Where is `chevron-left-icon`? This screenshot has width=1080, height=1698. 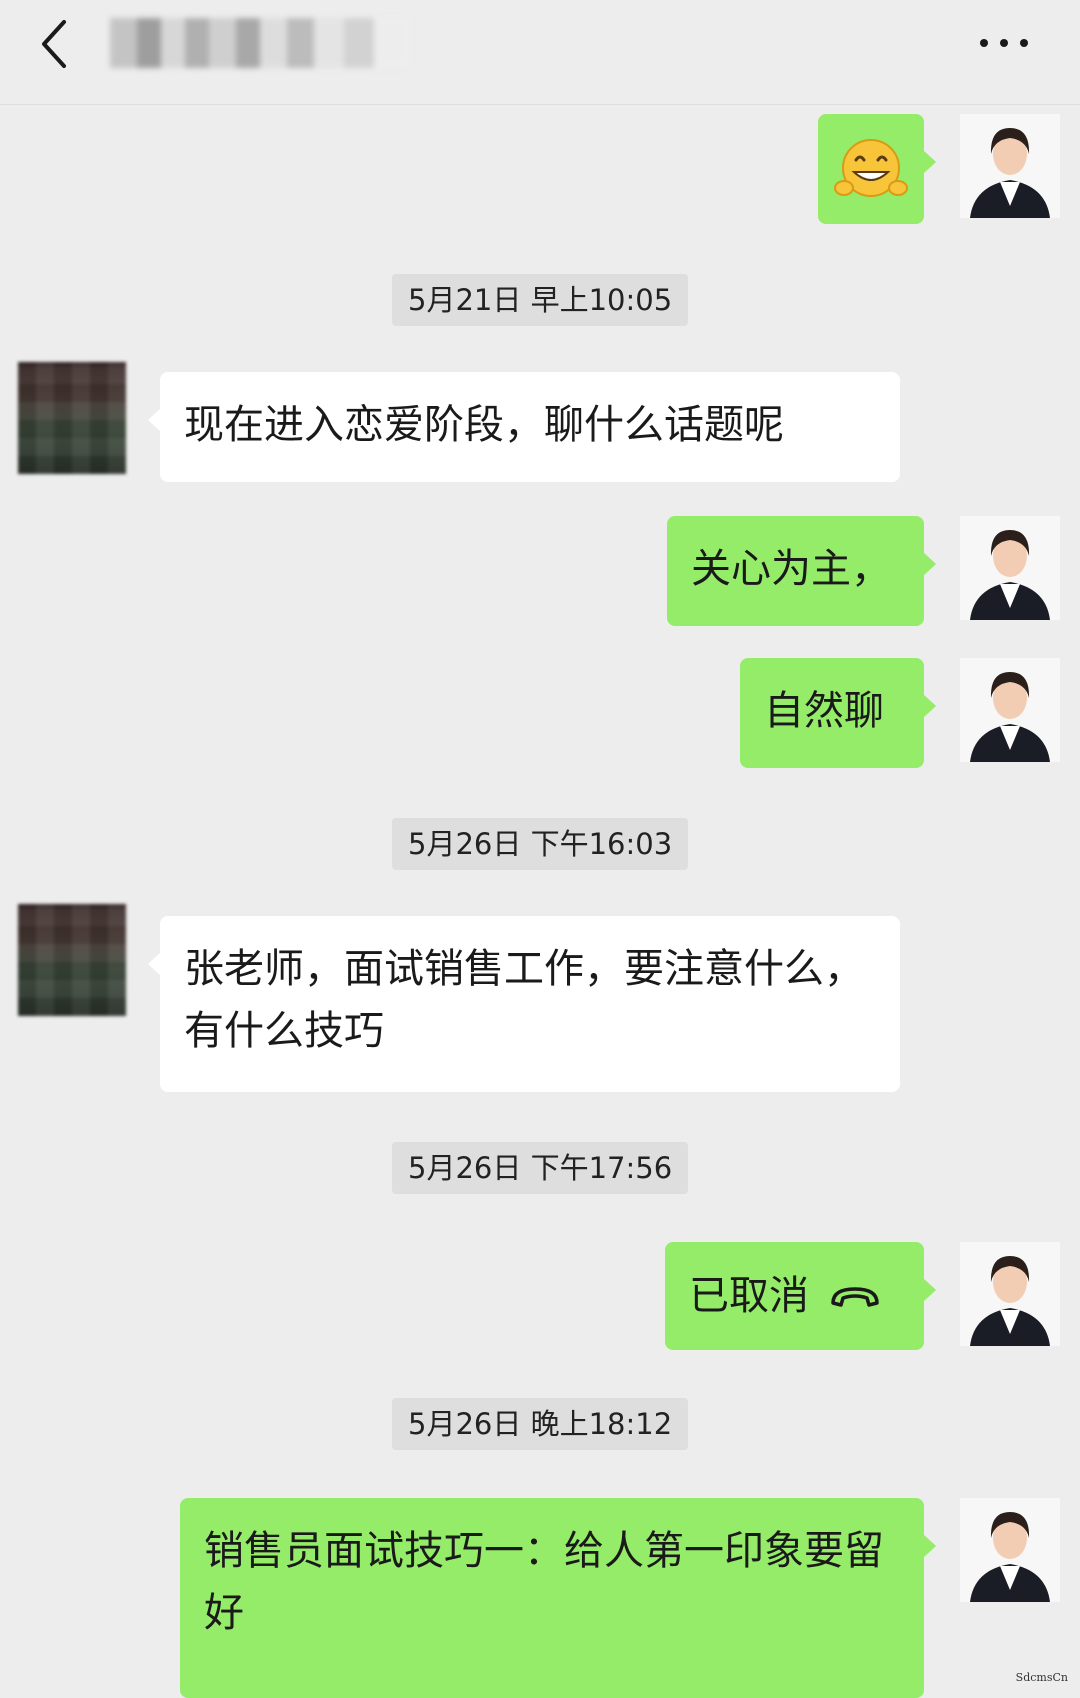 chevron-left-icon is located at coordinates (54, 44).